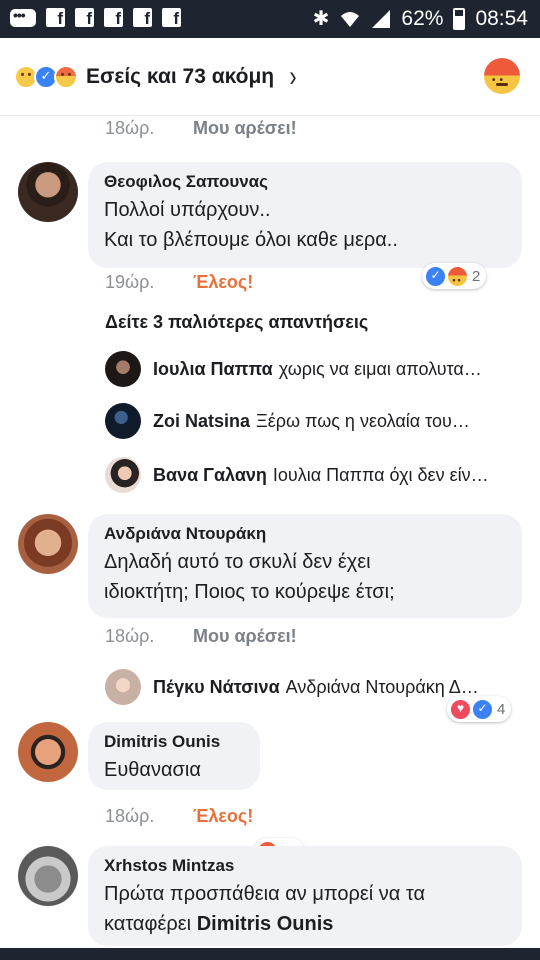 This screenshot has height=960, width=540. I want to click on comment-text-fragment: καταφέρει, so click(150, 924).